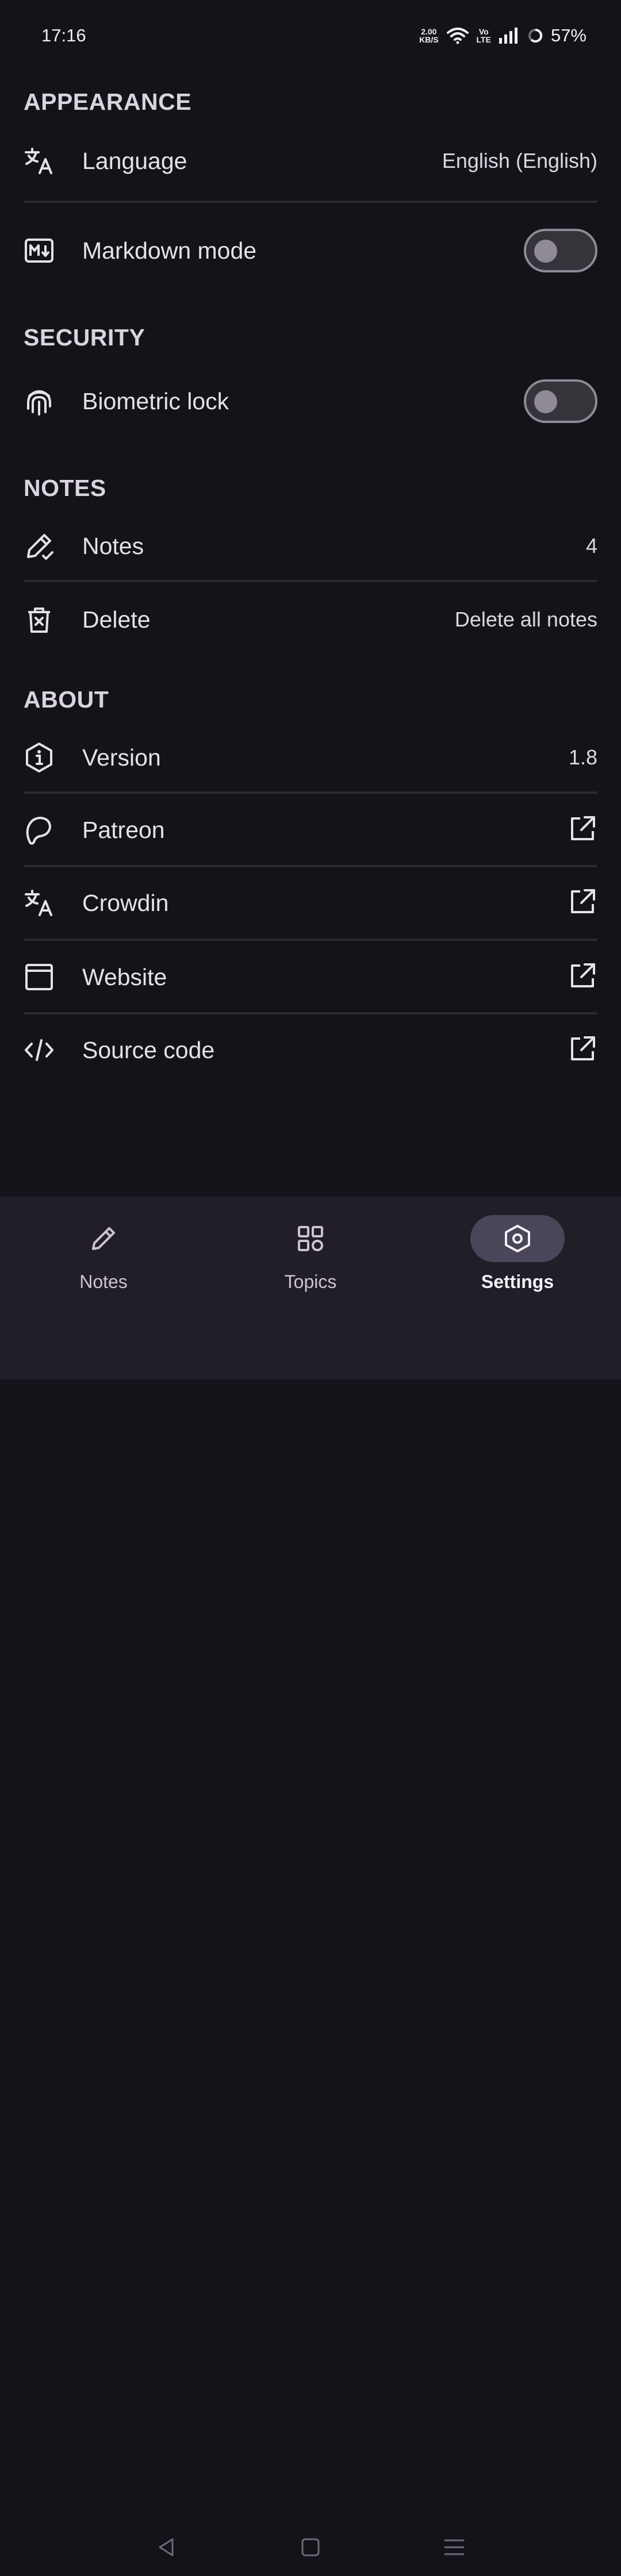 The width and height of the screenshot is (621, 2576). I want to click on patreon-link: Patreon, so click(310, 830).